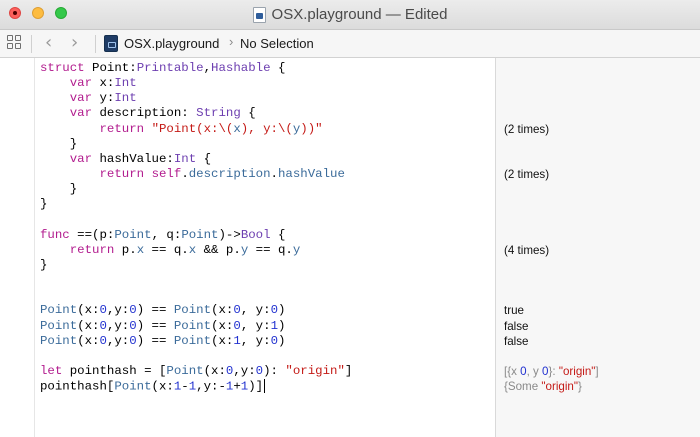  I want to click on result-value: {Some "origin"}, so click(543, 386).